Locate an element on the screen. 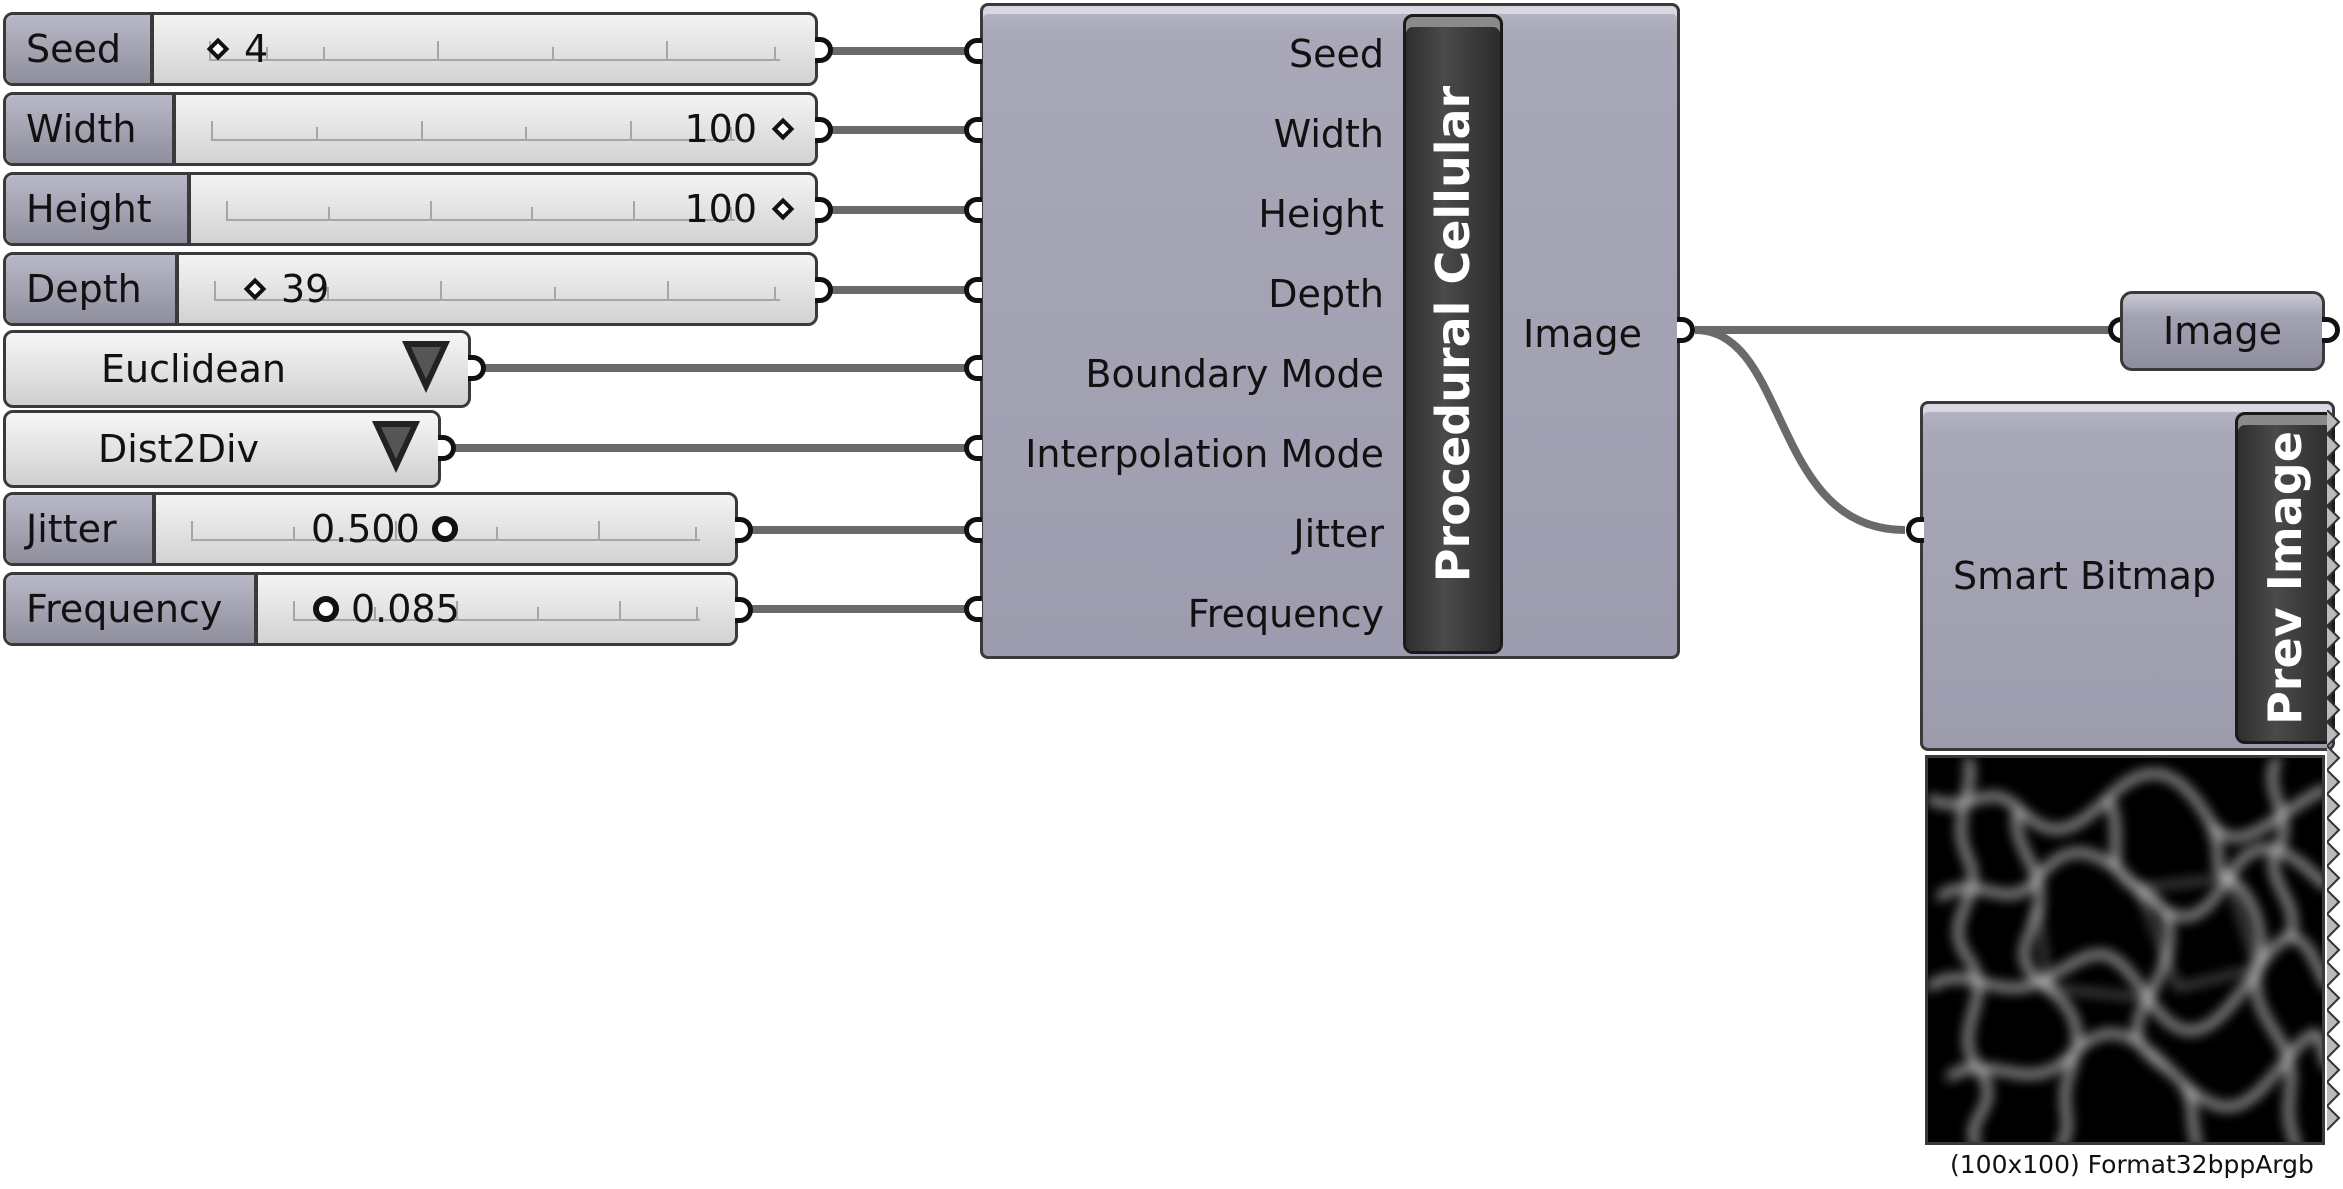 The height and width of the screenshot is (1189, 2343). image-param-label: Image is located at coordinates (2222, 331).